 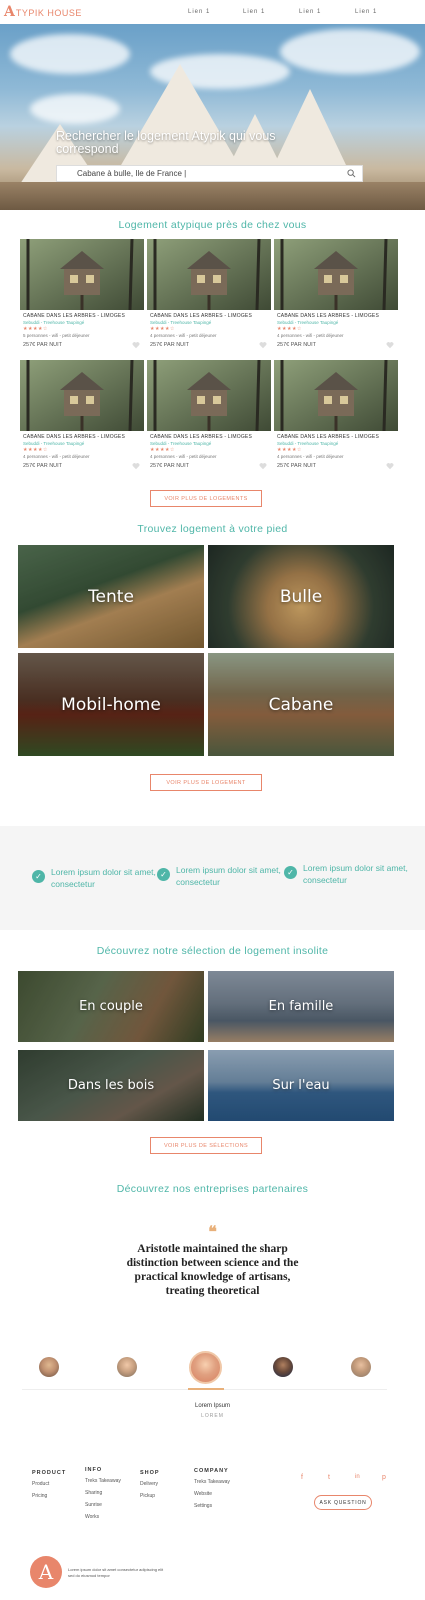 I want to click on more-selections-button: VOIR PLUS DE SÉLECTIONS, so click(x=206, y=1145).